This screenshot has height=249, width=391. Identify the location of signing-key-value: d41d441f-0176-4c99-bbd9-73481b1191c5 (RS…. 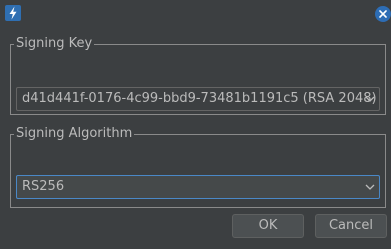
(199, 98).